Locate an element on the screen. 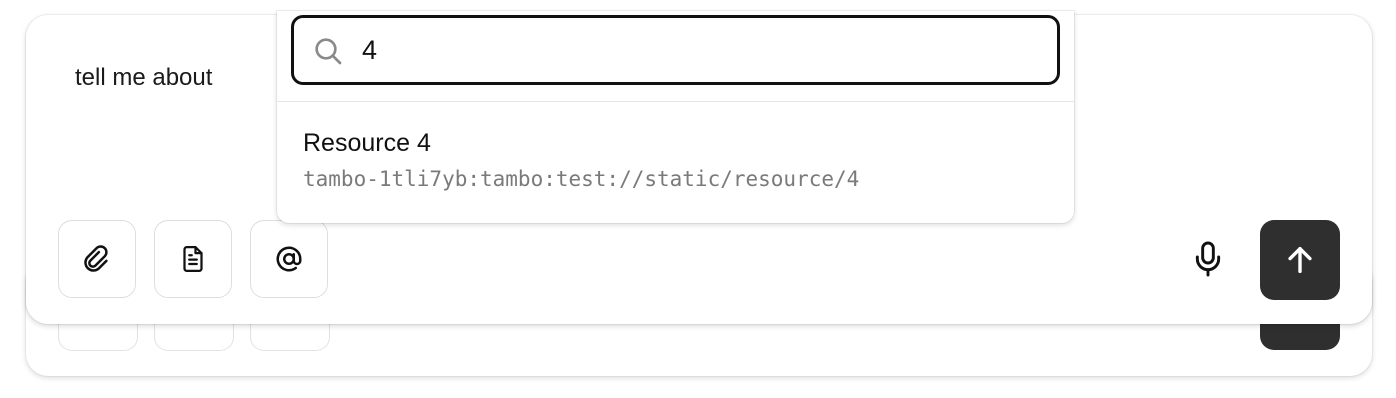 Image resolution: width=1396 pixels, height=398 pixels. background-send-button is located at coordinates (1300, 336).